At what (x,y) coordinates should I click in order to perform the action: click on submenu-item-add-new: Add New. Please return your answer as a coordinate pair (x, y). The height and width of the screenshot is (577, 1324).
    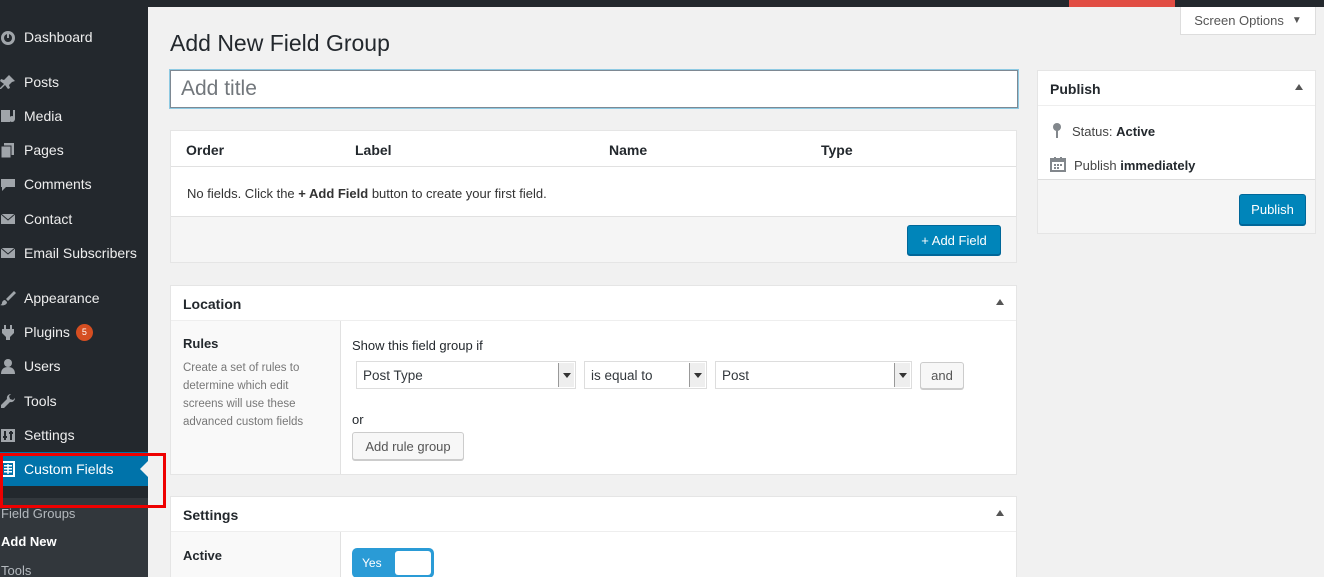
    Looking at the image, I should click on (29, 541).